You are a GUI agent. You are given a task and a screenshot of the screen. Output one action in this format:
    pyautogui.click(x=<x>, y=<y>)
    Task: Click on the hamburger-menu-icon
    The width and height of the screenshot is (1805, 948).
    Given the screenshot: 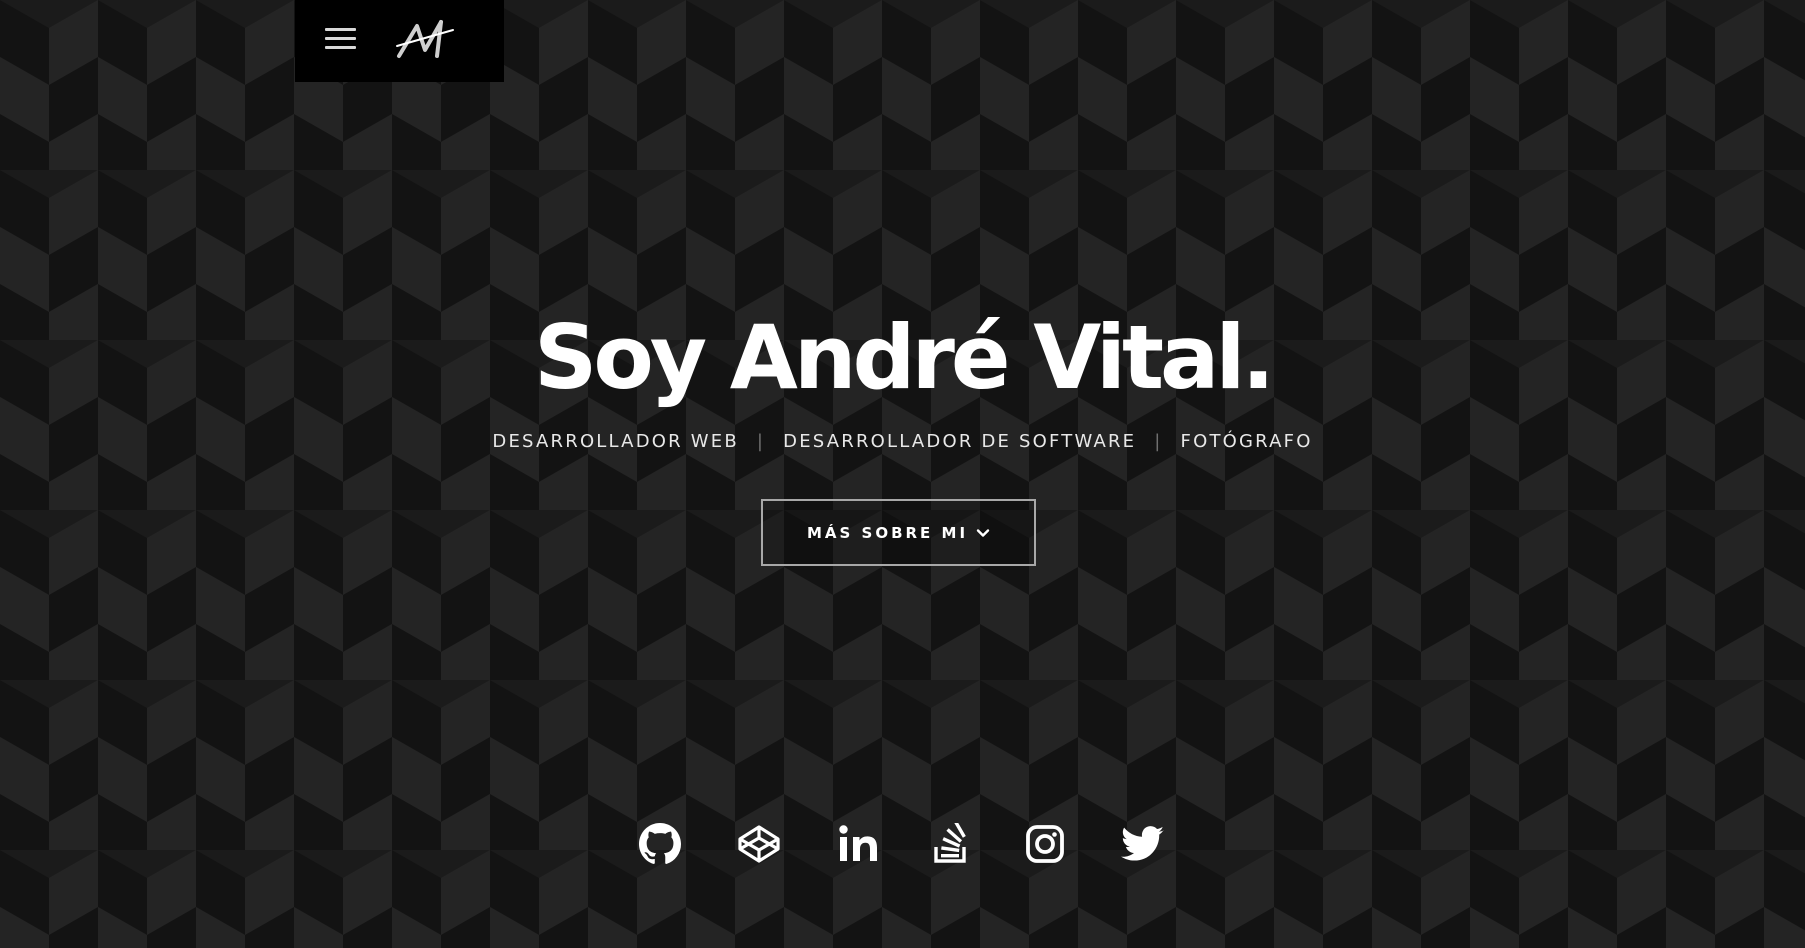 What is the action you would take?
    pyautogui.click(x=341, y=39)
    